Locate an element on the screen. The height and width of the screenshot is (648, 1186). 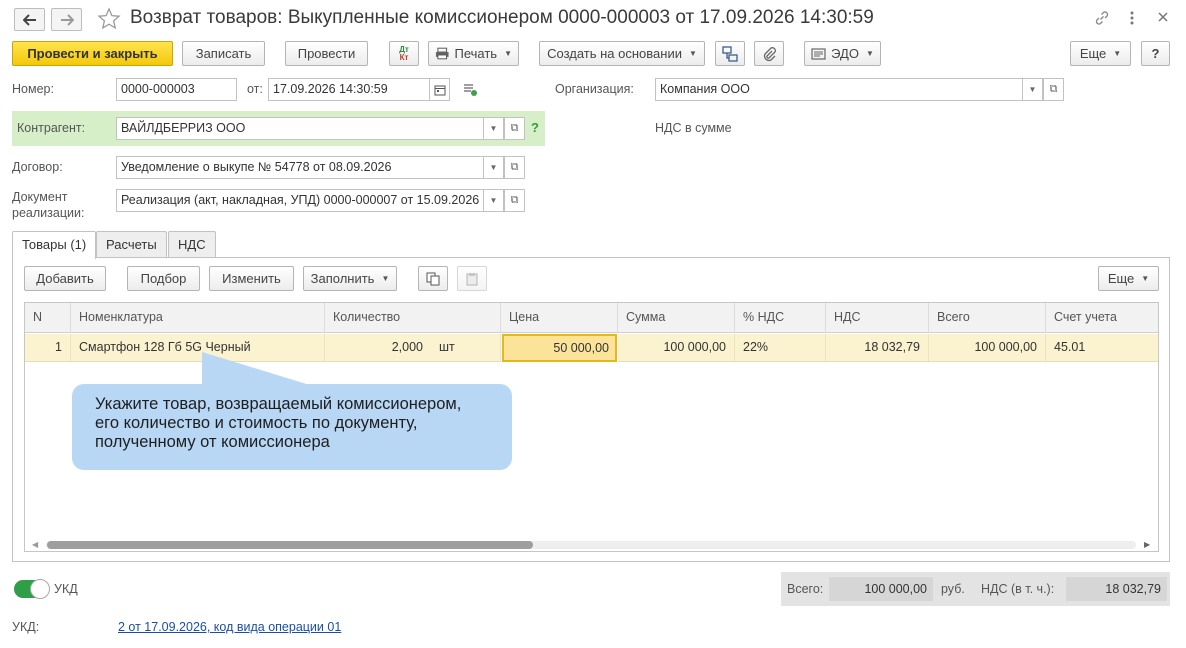
more-vertical-icon is located at coordinates (1132, 19).